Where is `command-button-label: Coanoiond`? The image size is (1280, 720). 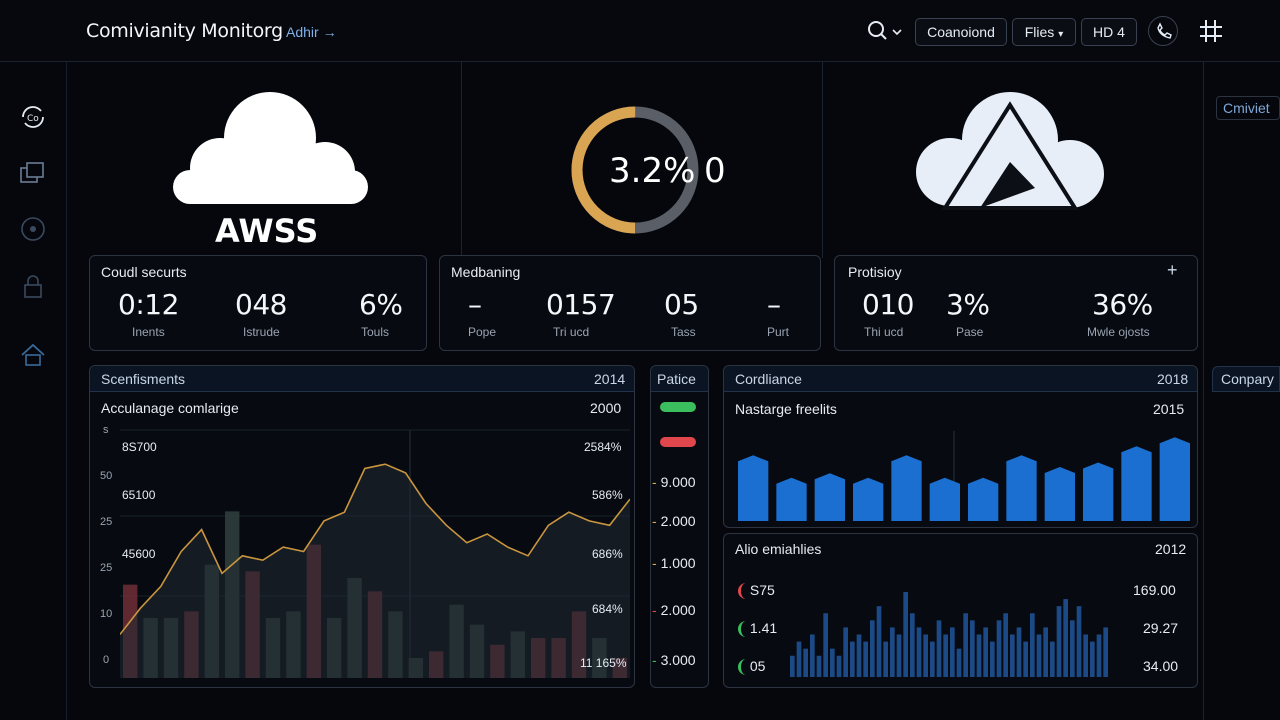
command-button-label: Coanoiond is located at coordinates (961, 32).